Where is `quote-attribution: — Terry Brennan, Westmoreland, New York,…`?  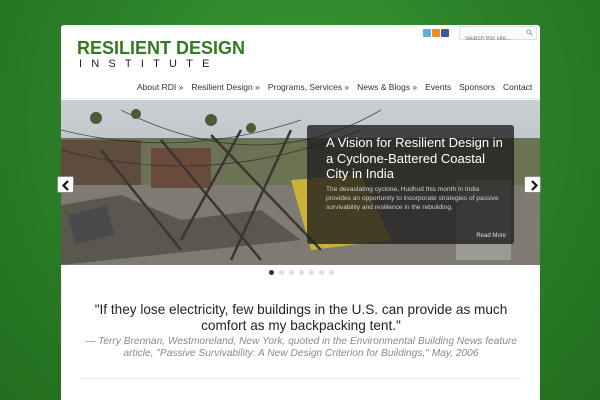 quote-attribution: — Terry Brennan, Westmoreland, New York,… is located at coordinates (301, 347).